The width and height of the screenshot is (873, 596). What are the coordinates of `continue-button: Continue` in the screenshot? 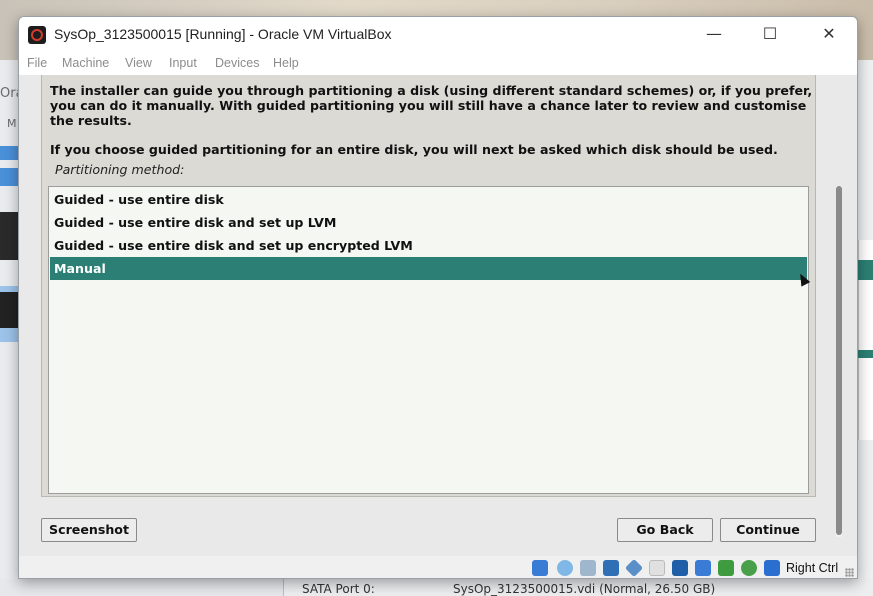 It's located at (768, 530).